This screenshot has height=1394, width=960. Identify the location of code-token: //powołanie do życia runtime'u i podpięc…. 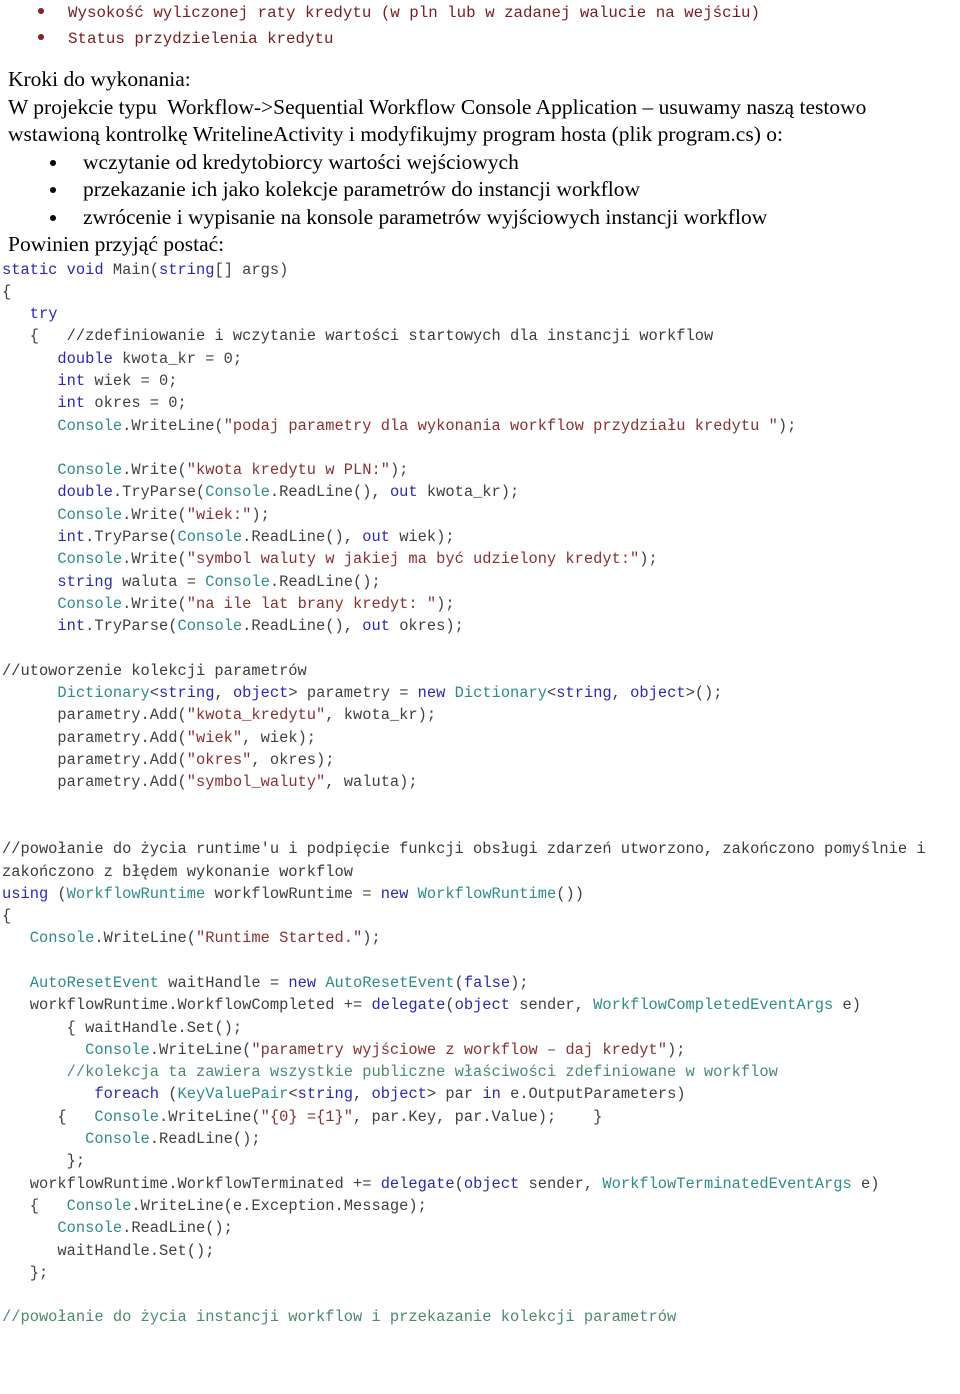
(468, 860).